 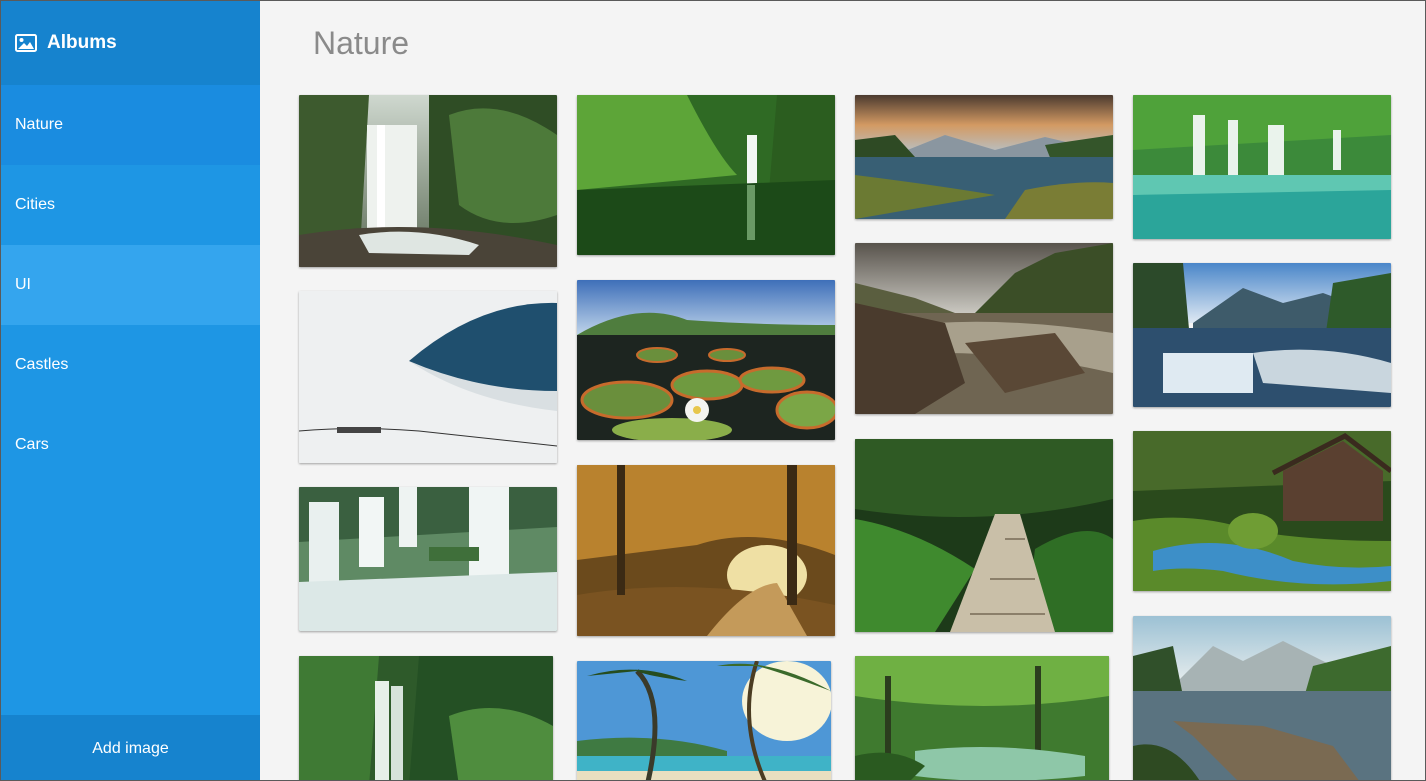 I want to click on photo-jungle-pond, so click(x=982, y=718).